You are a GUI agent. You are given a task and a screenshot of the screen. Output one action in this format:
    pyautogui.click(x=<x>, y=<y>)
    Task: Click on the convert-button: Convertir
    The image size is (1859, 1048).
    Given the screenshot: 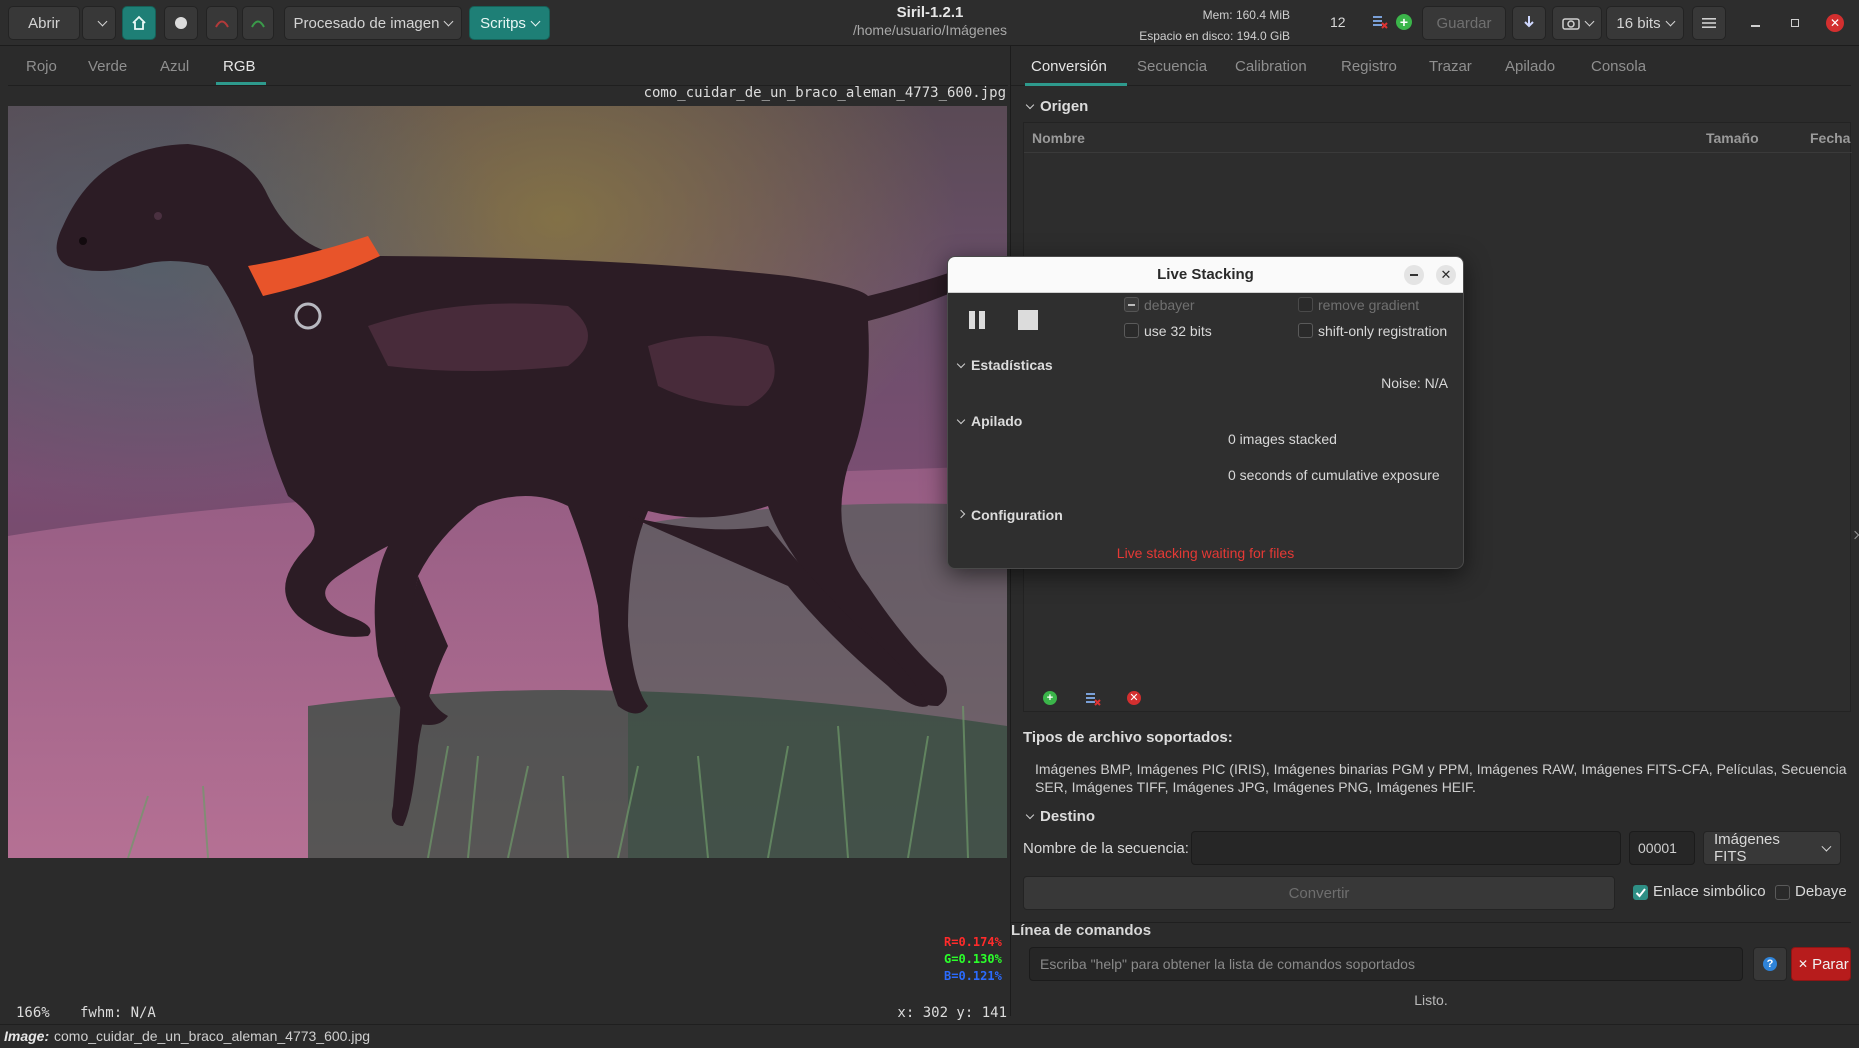 What is the action you would take?
    pyautogui.click(x=1319, y=893)
    